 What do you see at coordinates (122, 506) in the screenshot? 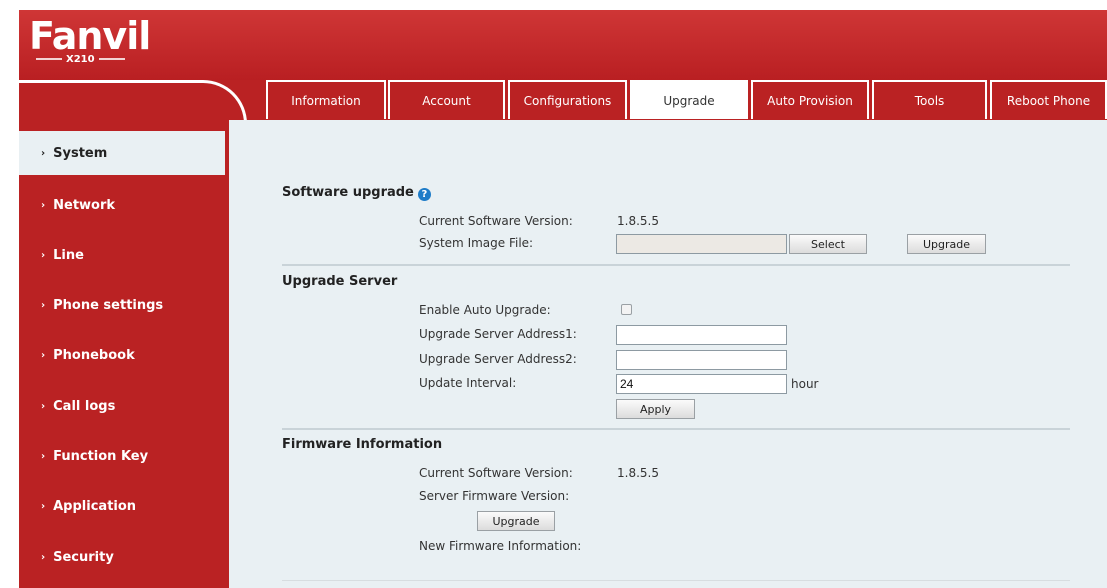
I see `sidebar-item-application: › Application` at bounding box center [122, 506].